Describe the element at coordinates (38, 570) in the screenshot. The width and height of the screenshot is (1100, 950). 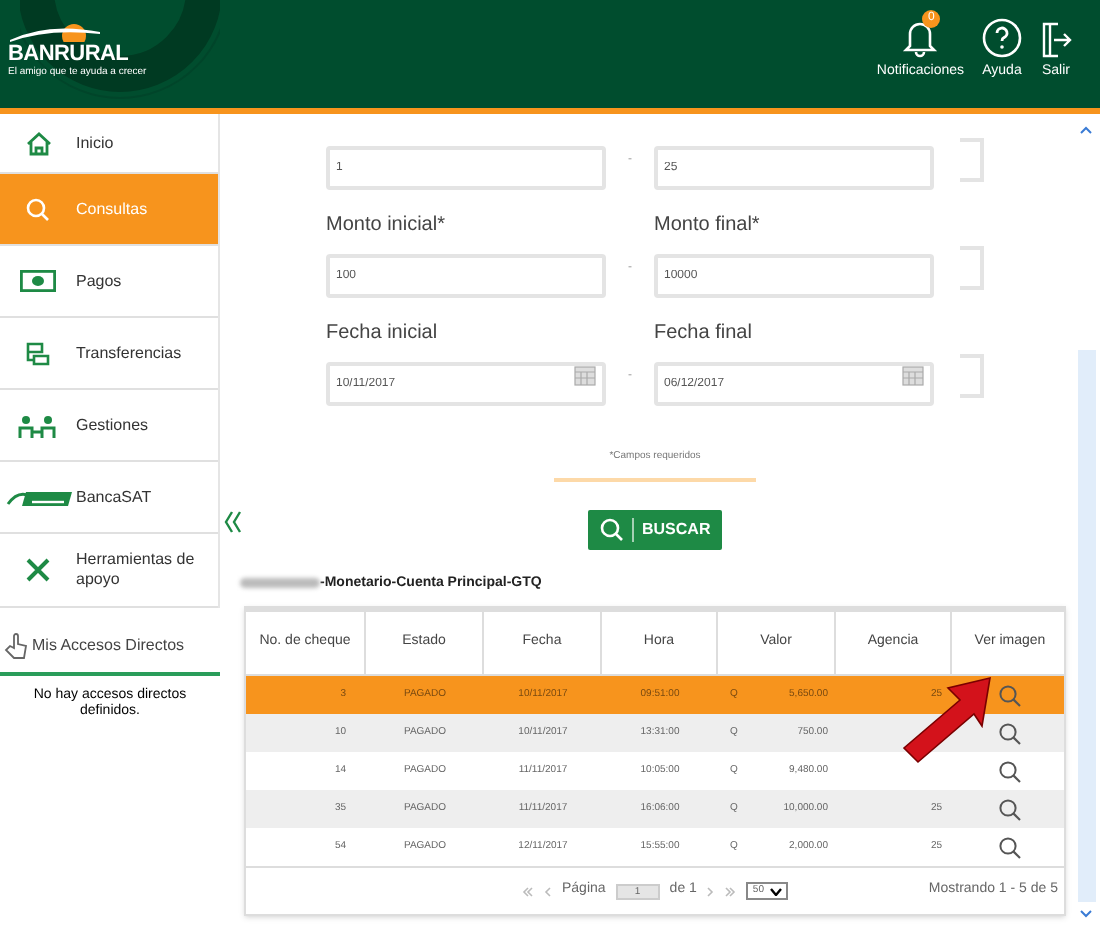
I see `tools-icon` at that location.